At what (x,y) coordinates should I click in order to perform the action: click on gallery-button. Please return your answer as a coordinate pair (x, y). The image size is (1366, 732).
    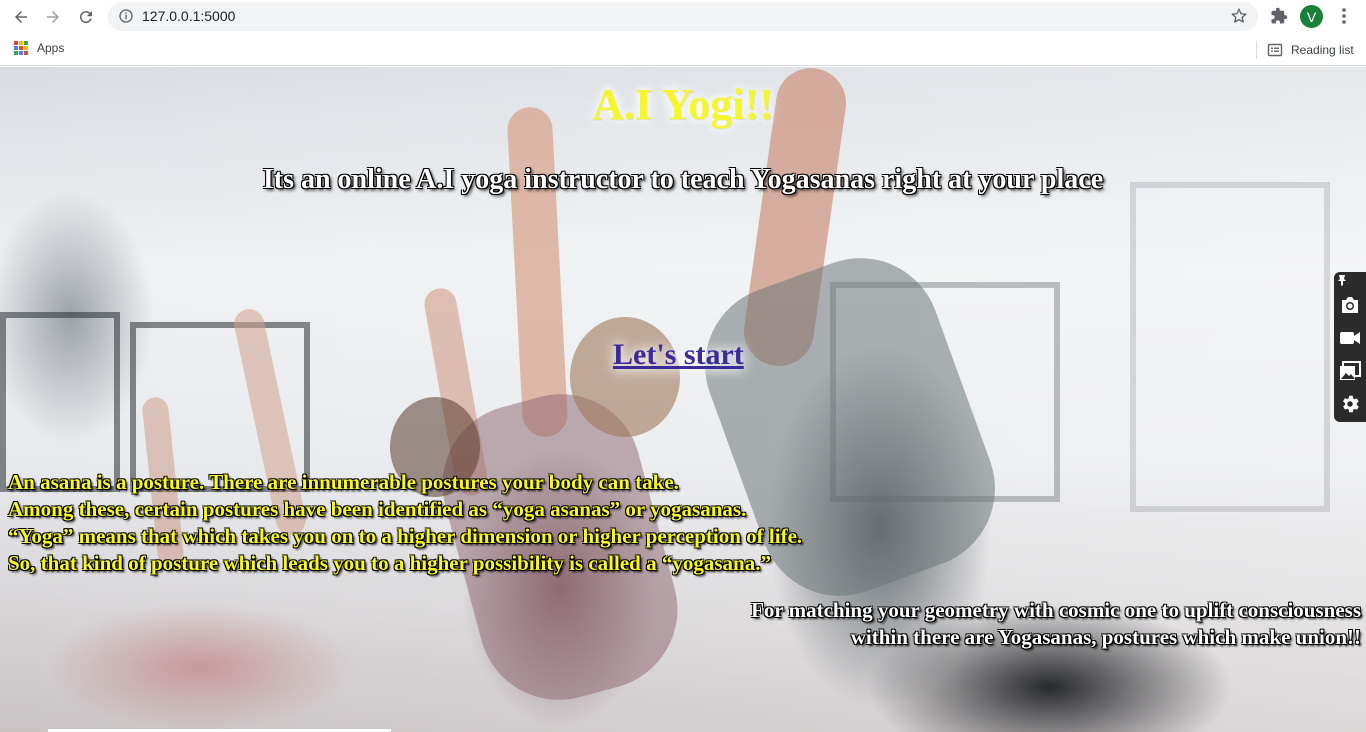
    Looking at the image, I should click on (1350, 371).